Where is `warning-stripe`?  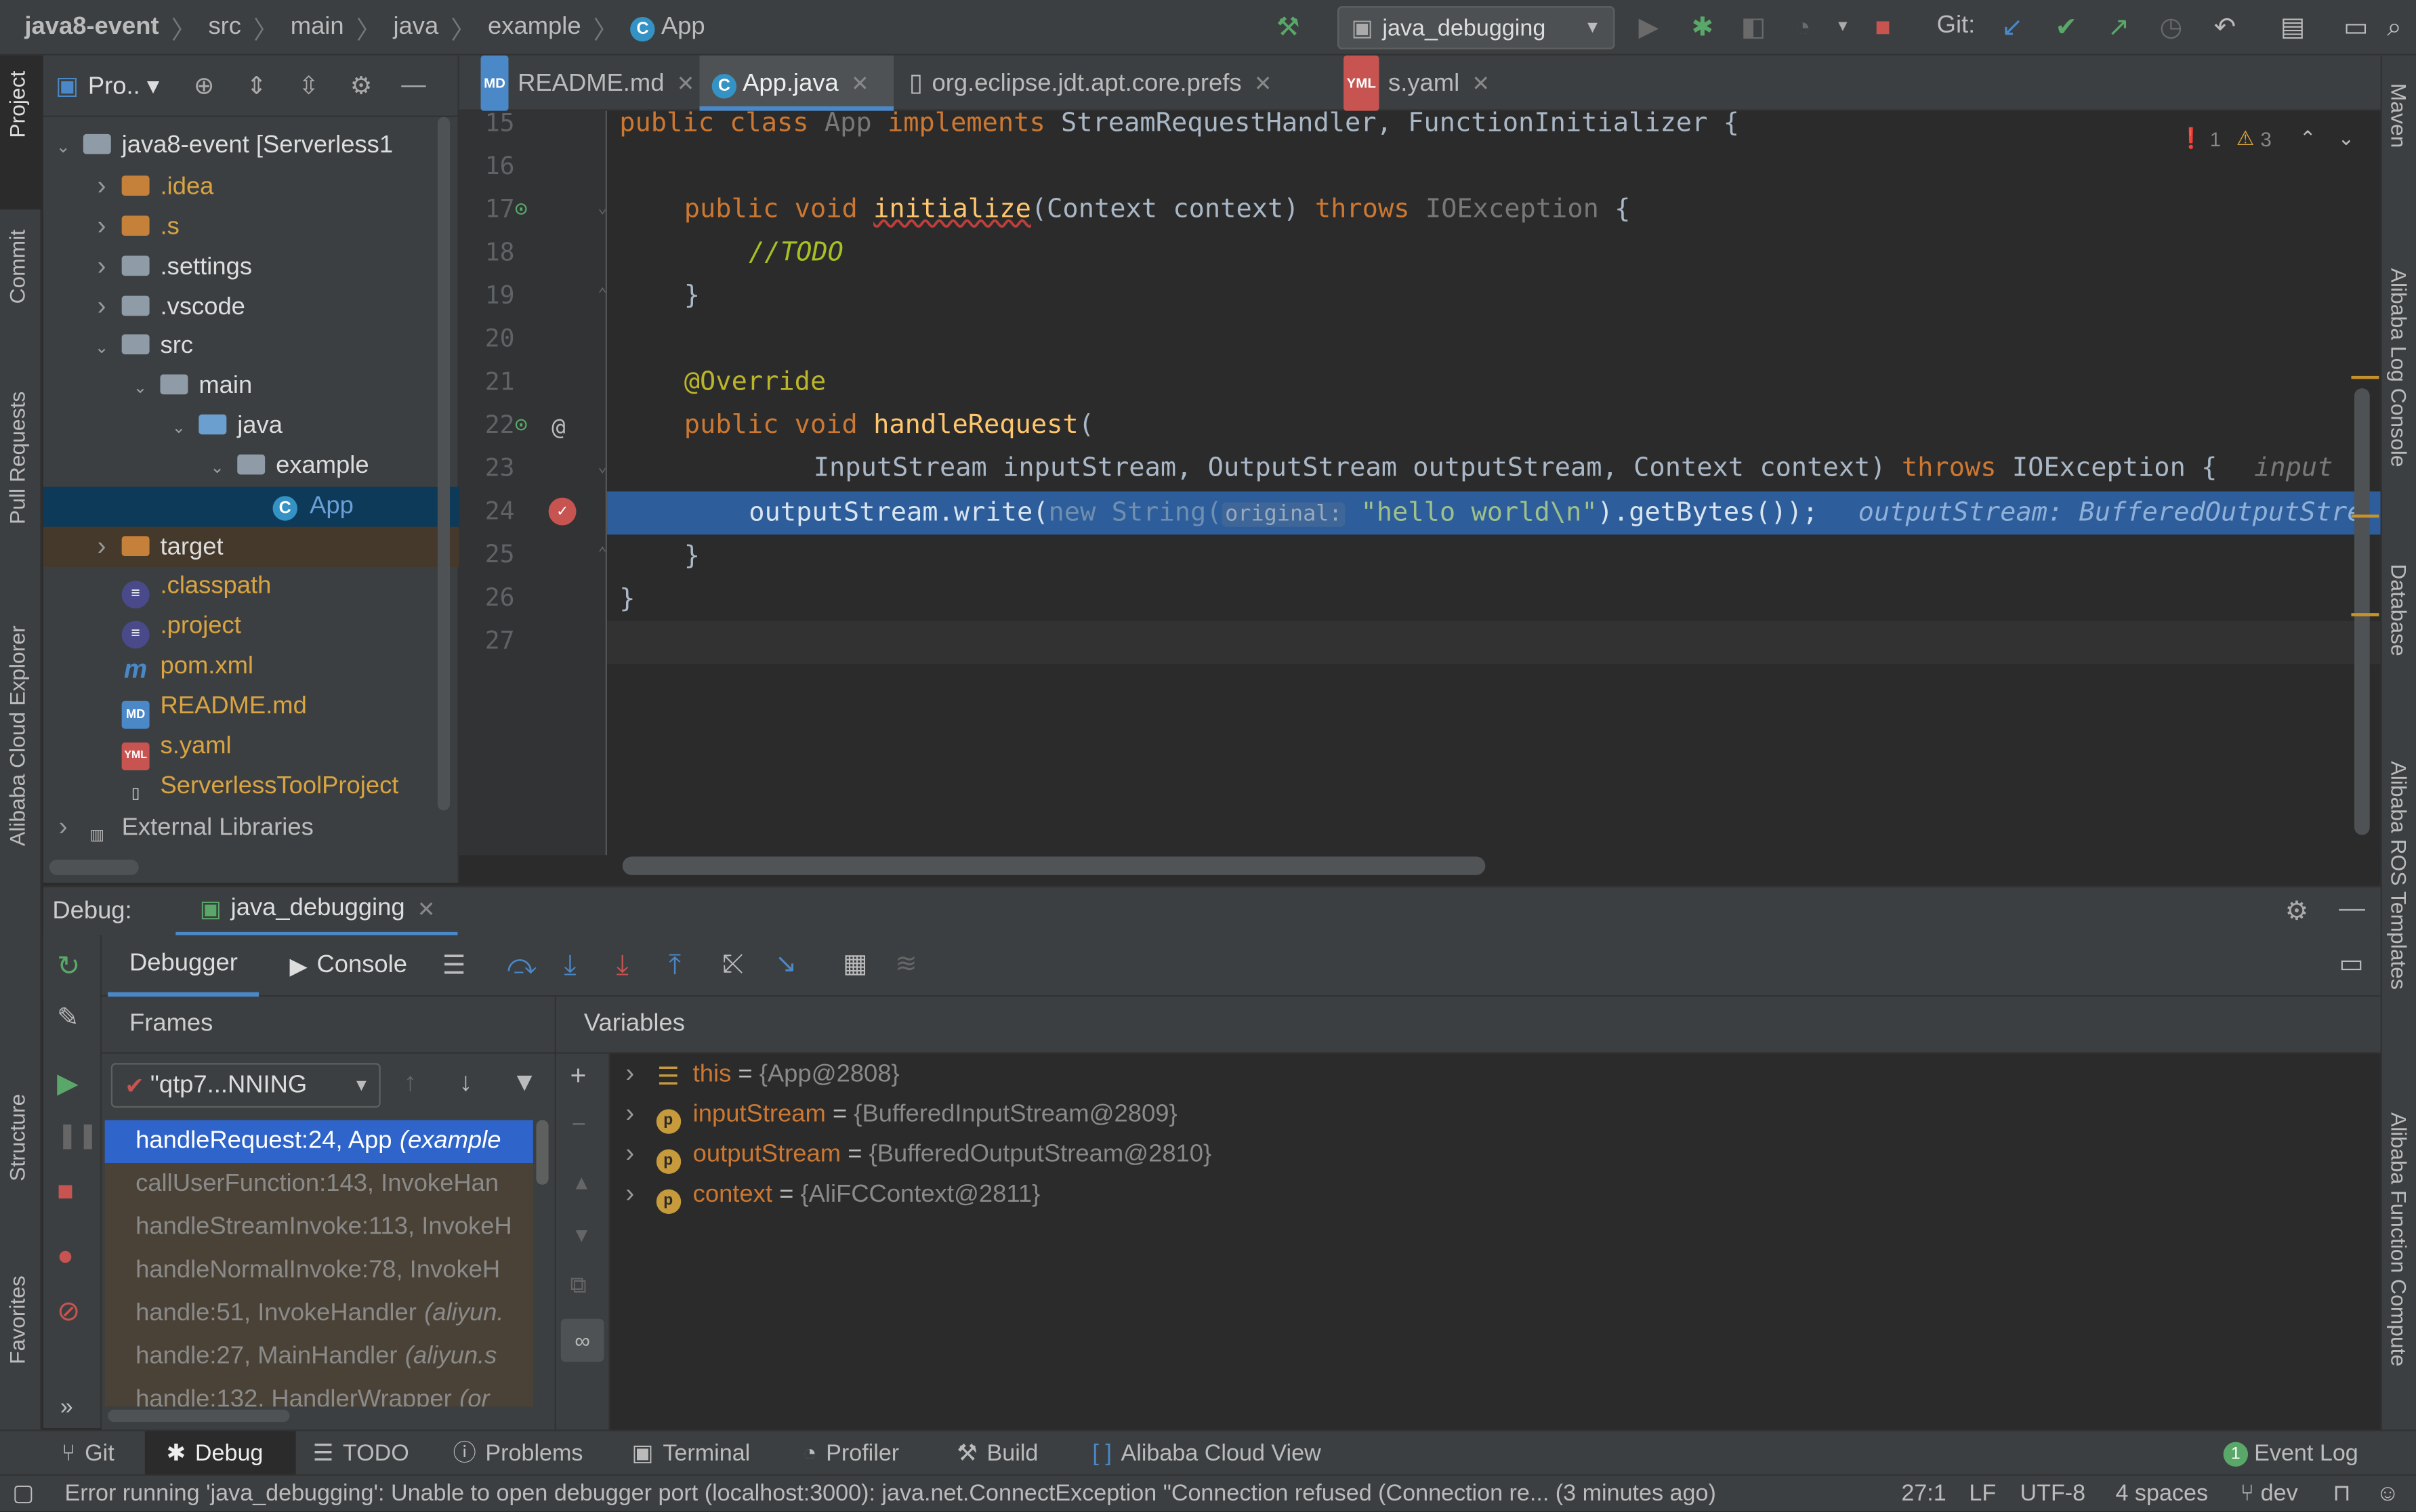
warning-stripe is located at coordinates (2365, 614).